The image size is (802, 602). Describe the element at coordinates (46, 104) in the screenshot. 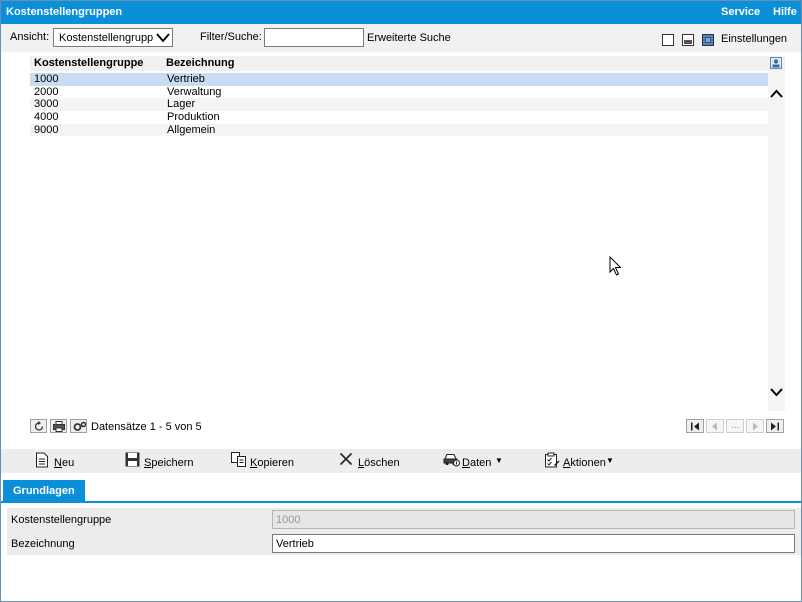

I see `cell-code: 3000` at that location.